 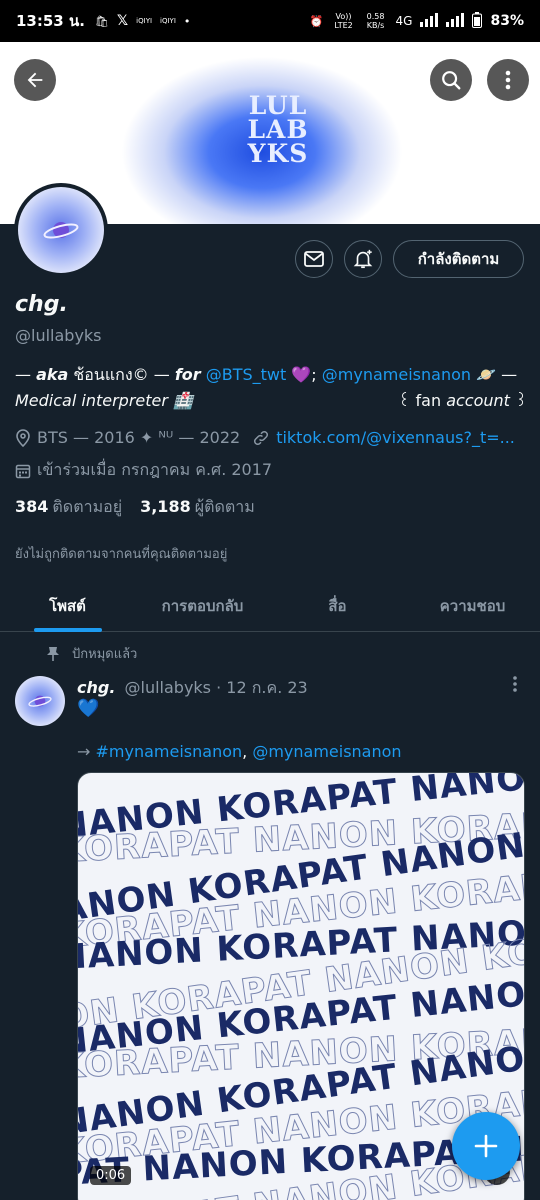 What do you see at coordinates (168, 687) in the screenshot?
I see `post-author-handle: @lullabyks` at bounding box center [168, 687].